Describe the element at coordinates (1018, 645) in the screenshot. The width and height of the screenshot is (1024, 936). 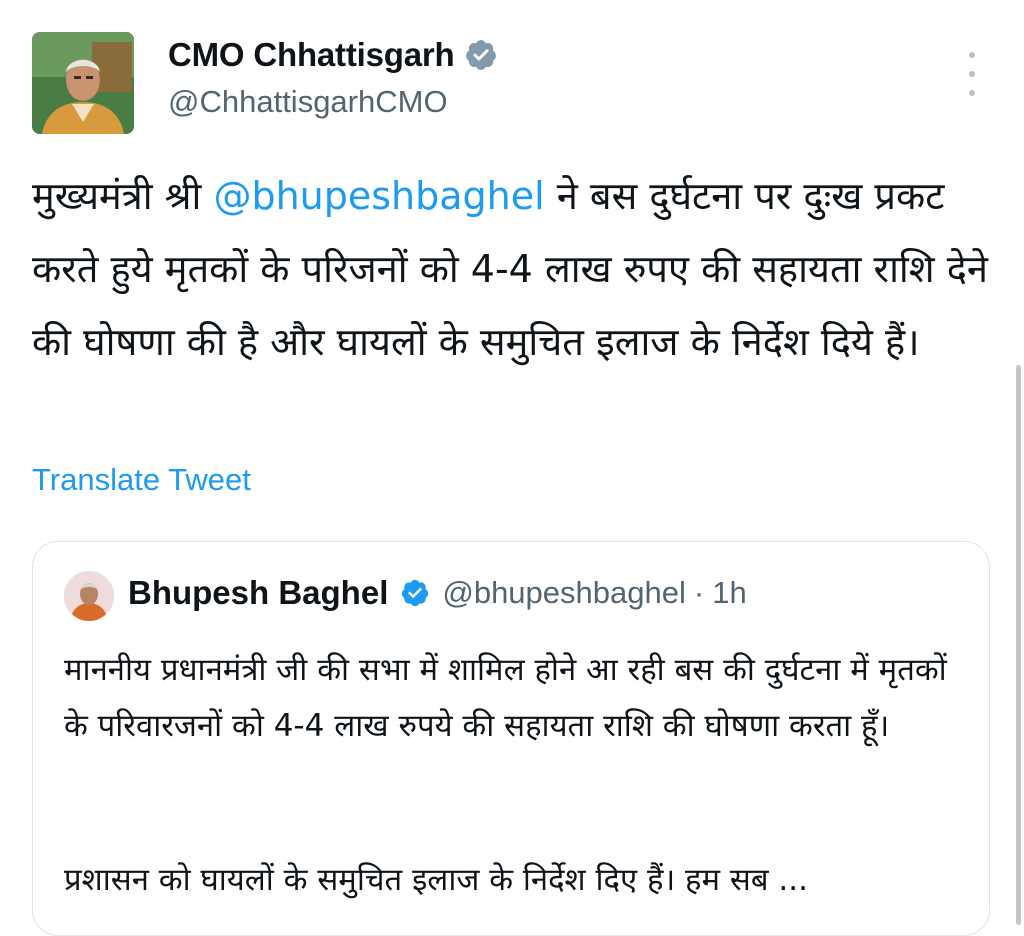
I see `scrollbar-thumb` at that location.